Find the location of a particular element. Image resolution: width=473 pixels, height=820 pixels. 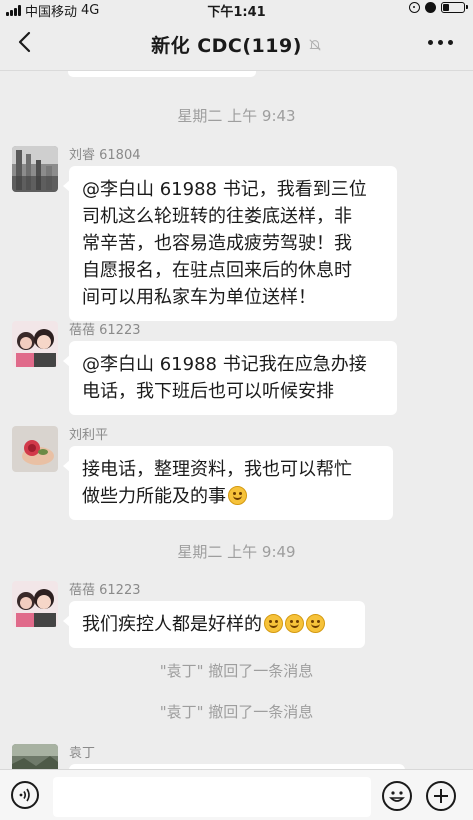

message-line: 司机这么轮班转的往娄底送样，非 is located at coordinates (217, 216).